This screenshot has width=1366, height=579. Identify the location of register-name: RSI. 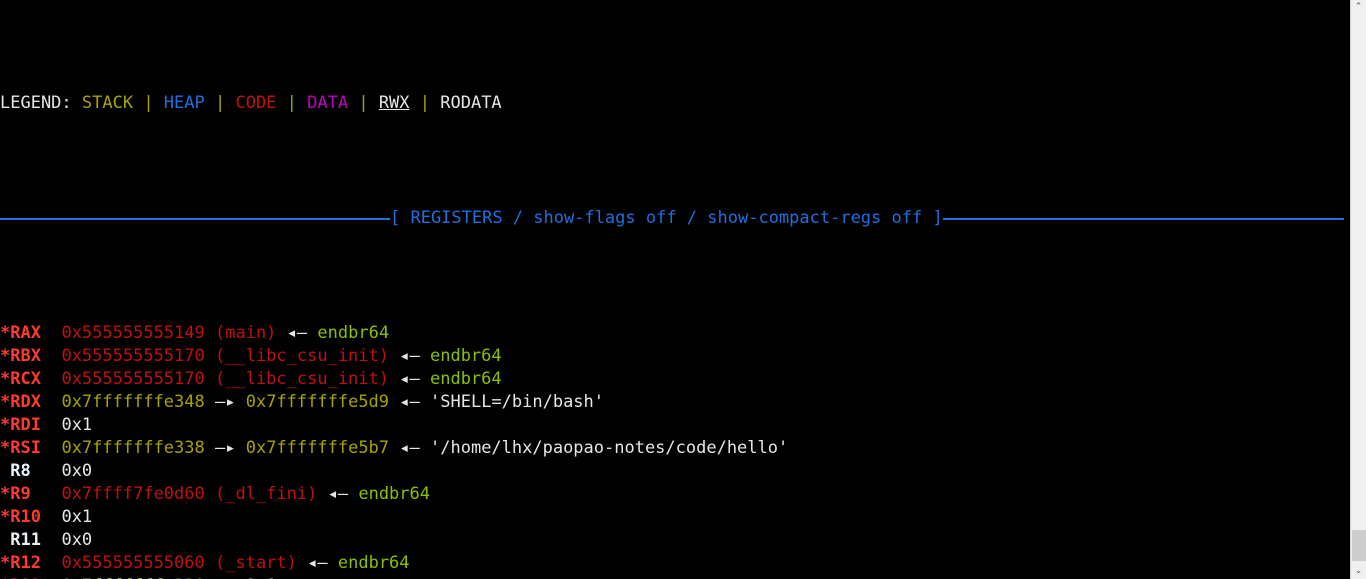
(31, 448).